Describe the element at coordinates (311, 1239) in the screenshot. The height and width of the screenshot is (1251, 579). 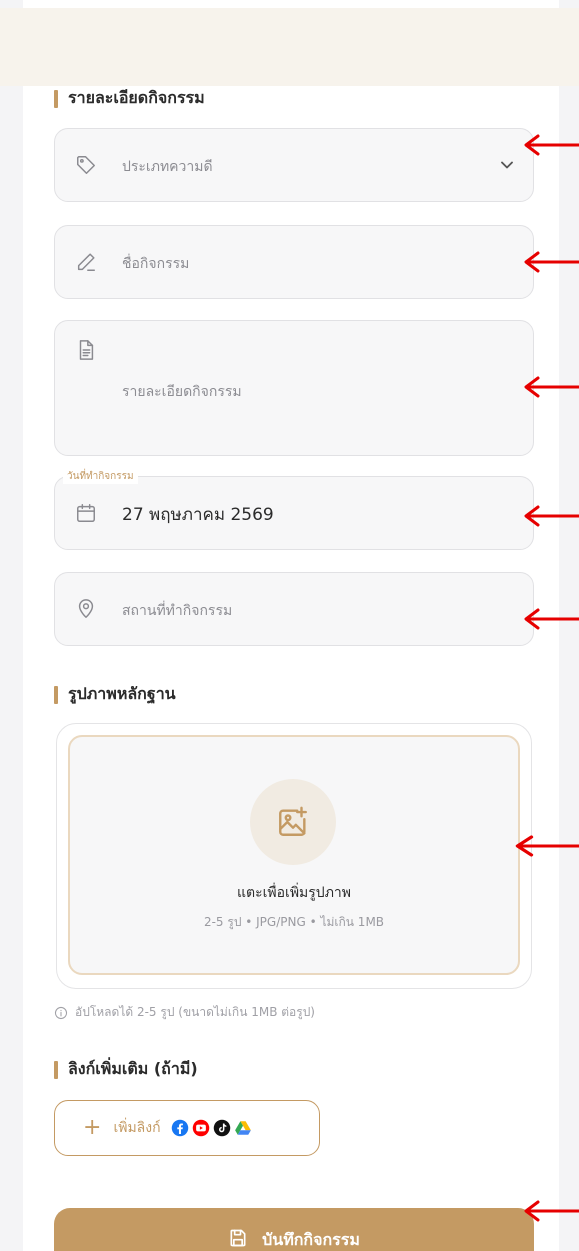
I see `save-button-label: บันทึกกิจกรรม` at that location.